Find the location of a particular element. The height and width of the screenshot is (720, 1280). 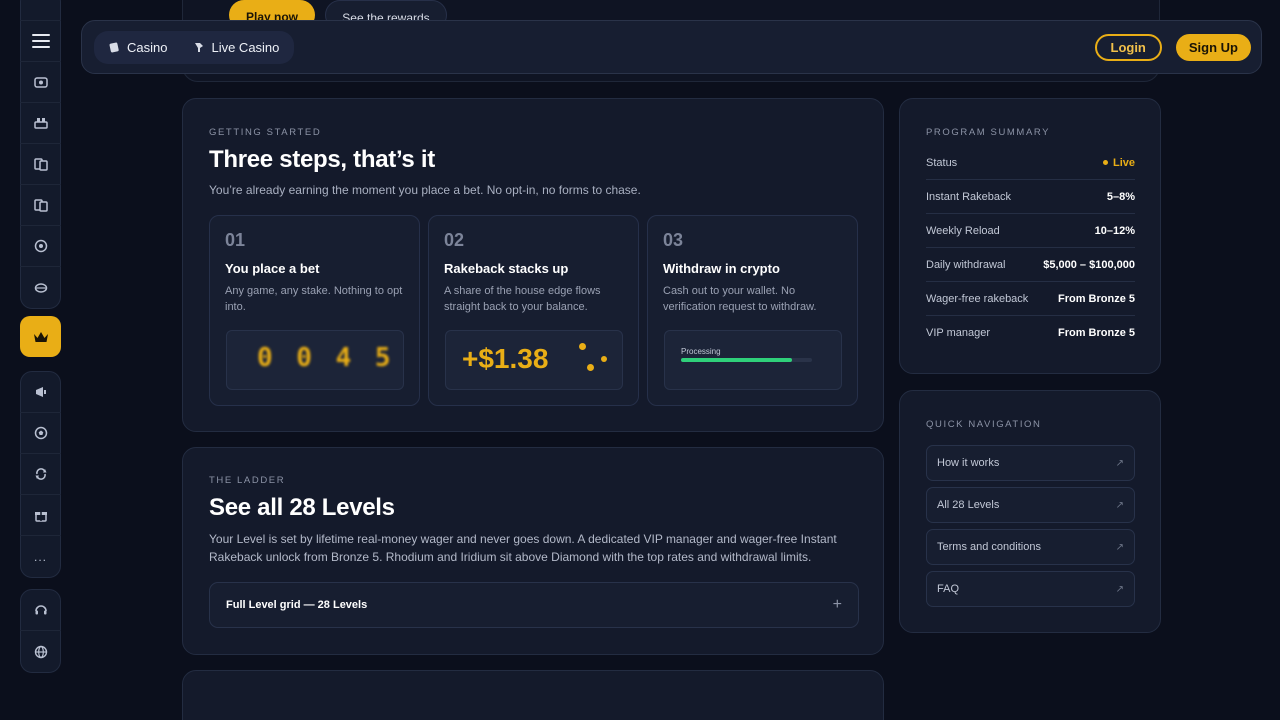

step-title: Withdraw in crypto is located at coordinates (721, 268).